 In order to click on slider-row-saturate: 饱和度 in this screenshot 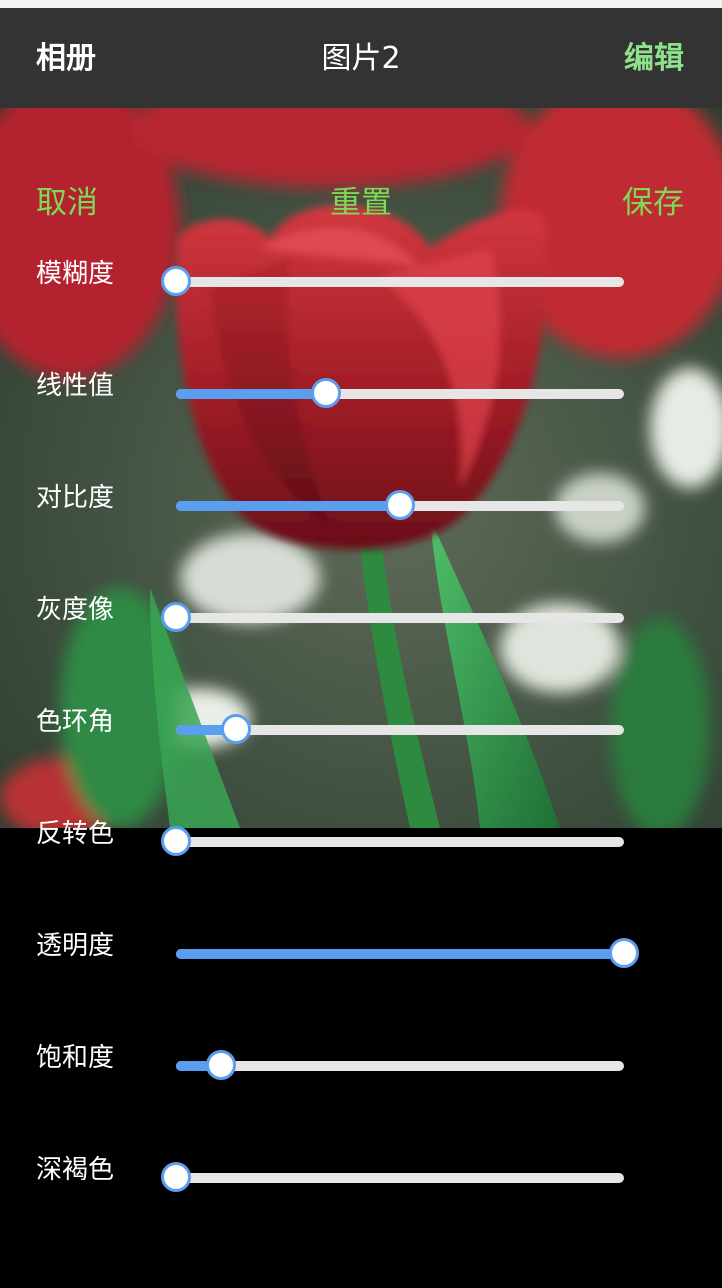, I will do `click(361, 1070)`.